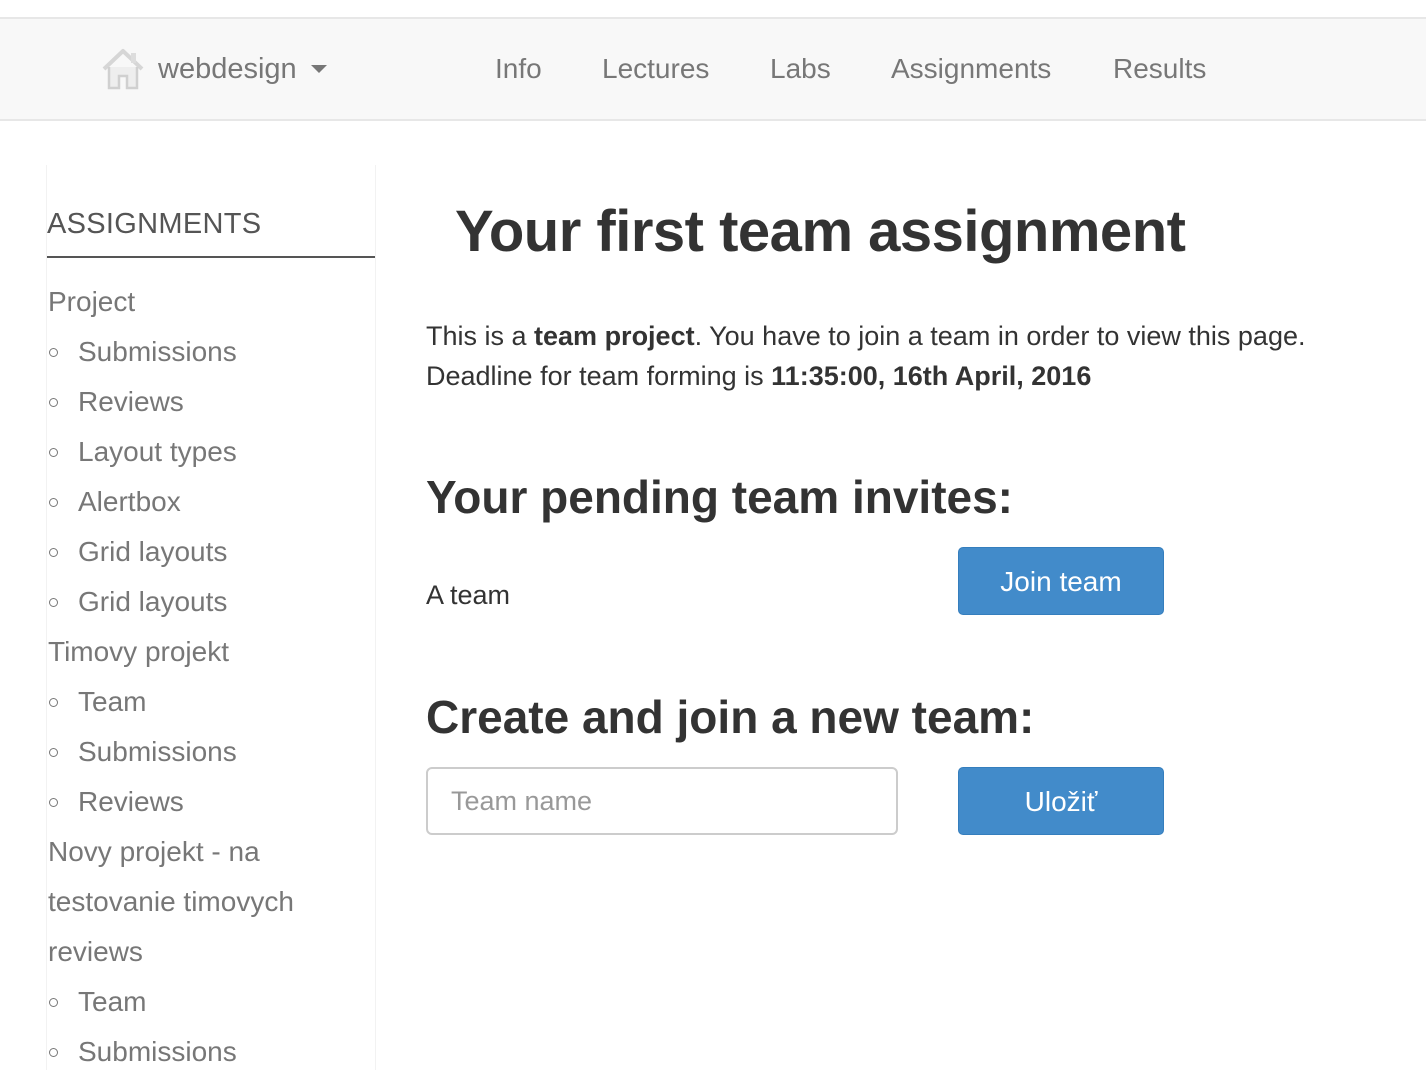 The image size is (1426, 1077). I want to click on brand-dropdown: webdesign, so click(213, 69).